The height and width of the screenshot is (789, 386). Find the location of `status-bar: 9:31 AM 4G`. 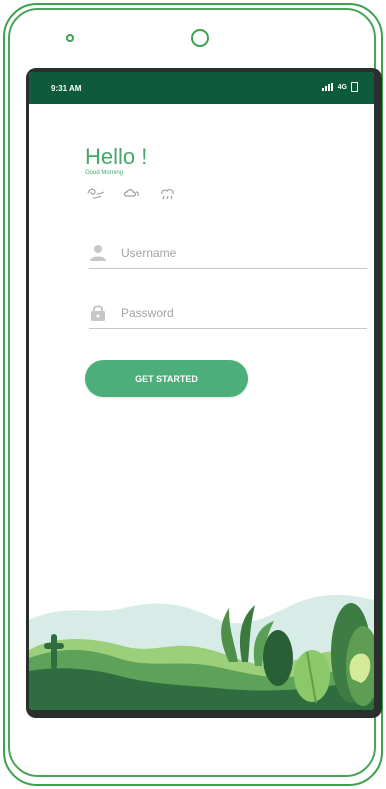

status-bar: 9:31 AM 4G is located at coordinates (201, 88).